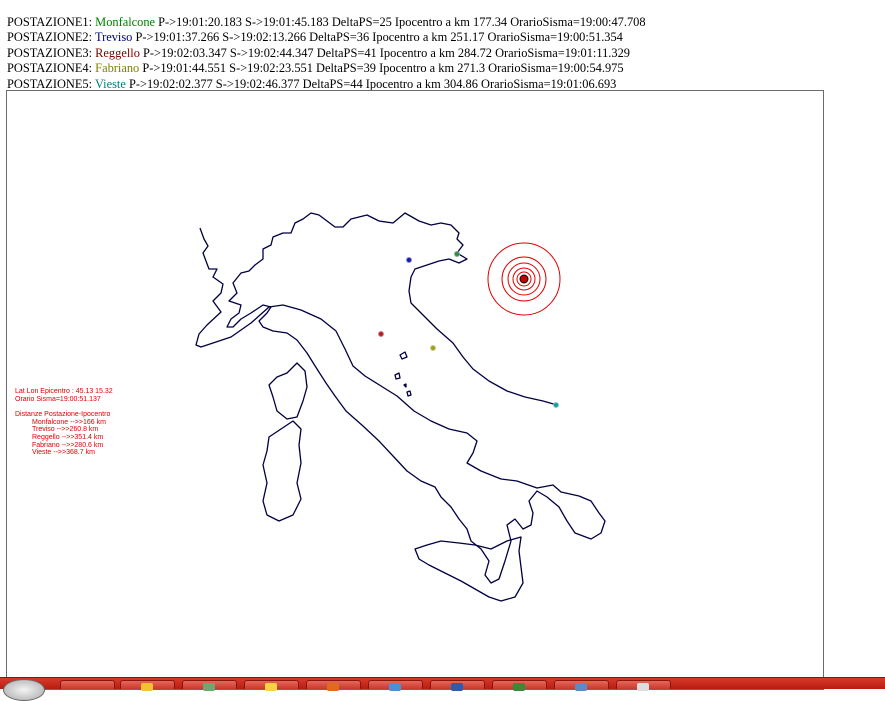  I want to click on station-name: Treviso, so click(113, 37).